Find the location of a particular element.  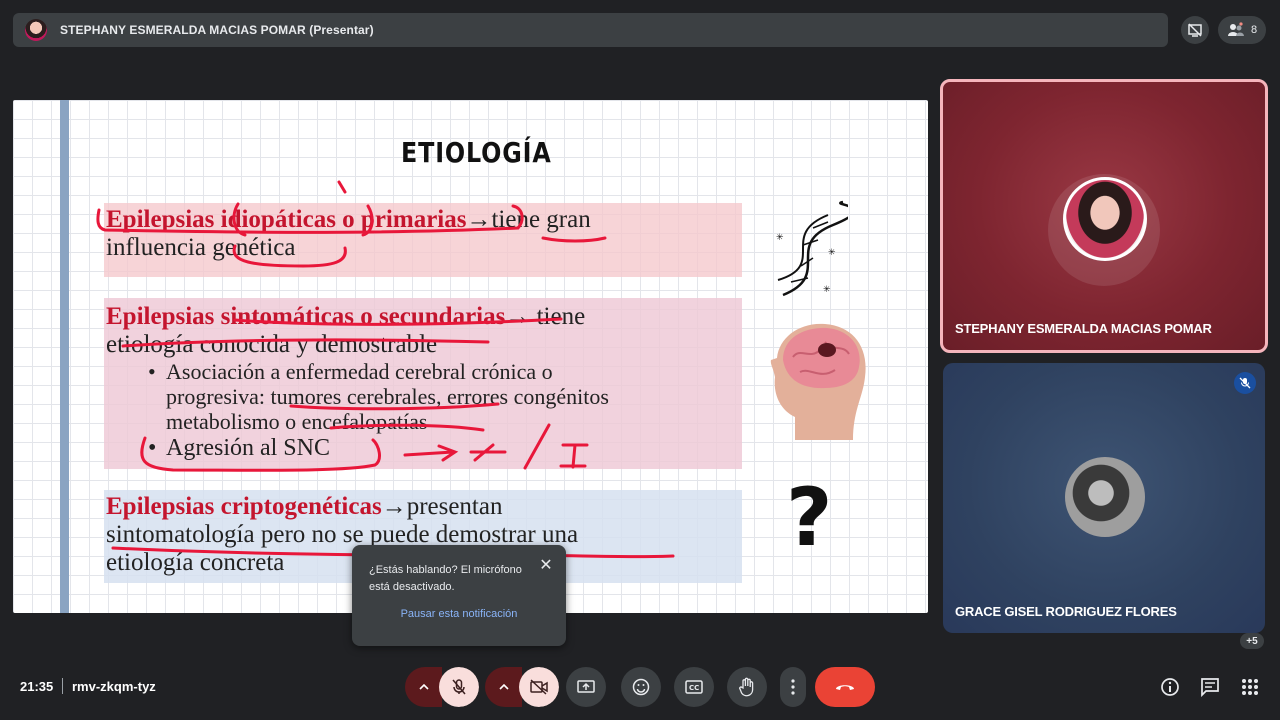

bullet1-line3: metabolismo o encefalopatías is located at coordinates (297, 421).